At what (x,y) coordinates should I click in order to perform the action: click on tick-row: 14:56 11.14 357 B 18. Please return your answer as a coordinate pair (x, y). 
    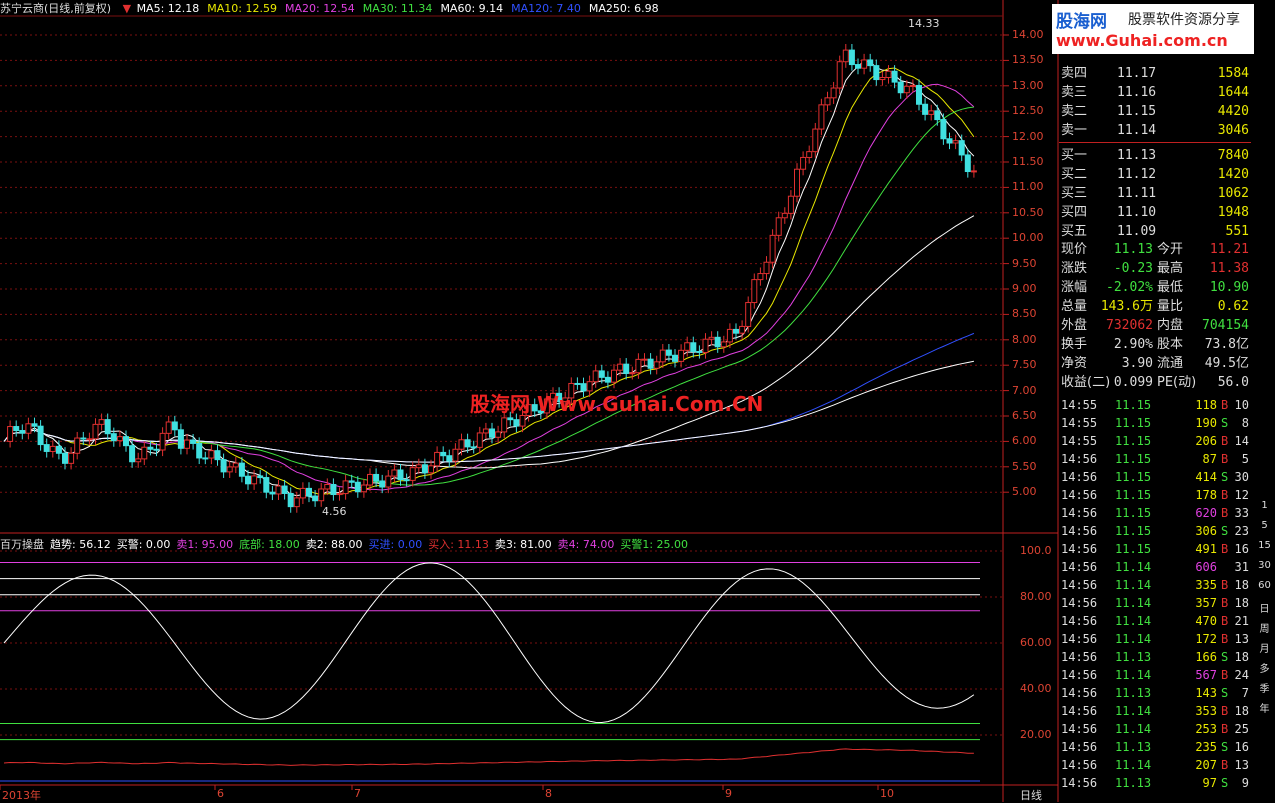
    Looking at the image, I should click on (1155, 603).